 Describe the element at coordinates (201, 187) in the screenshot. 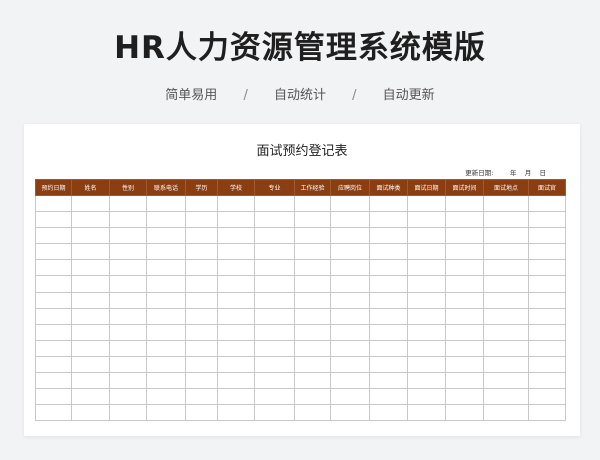

I see `column-header: 学历` at that location.